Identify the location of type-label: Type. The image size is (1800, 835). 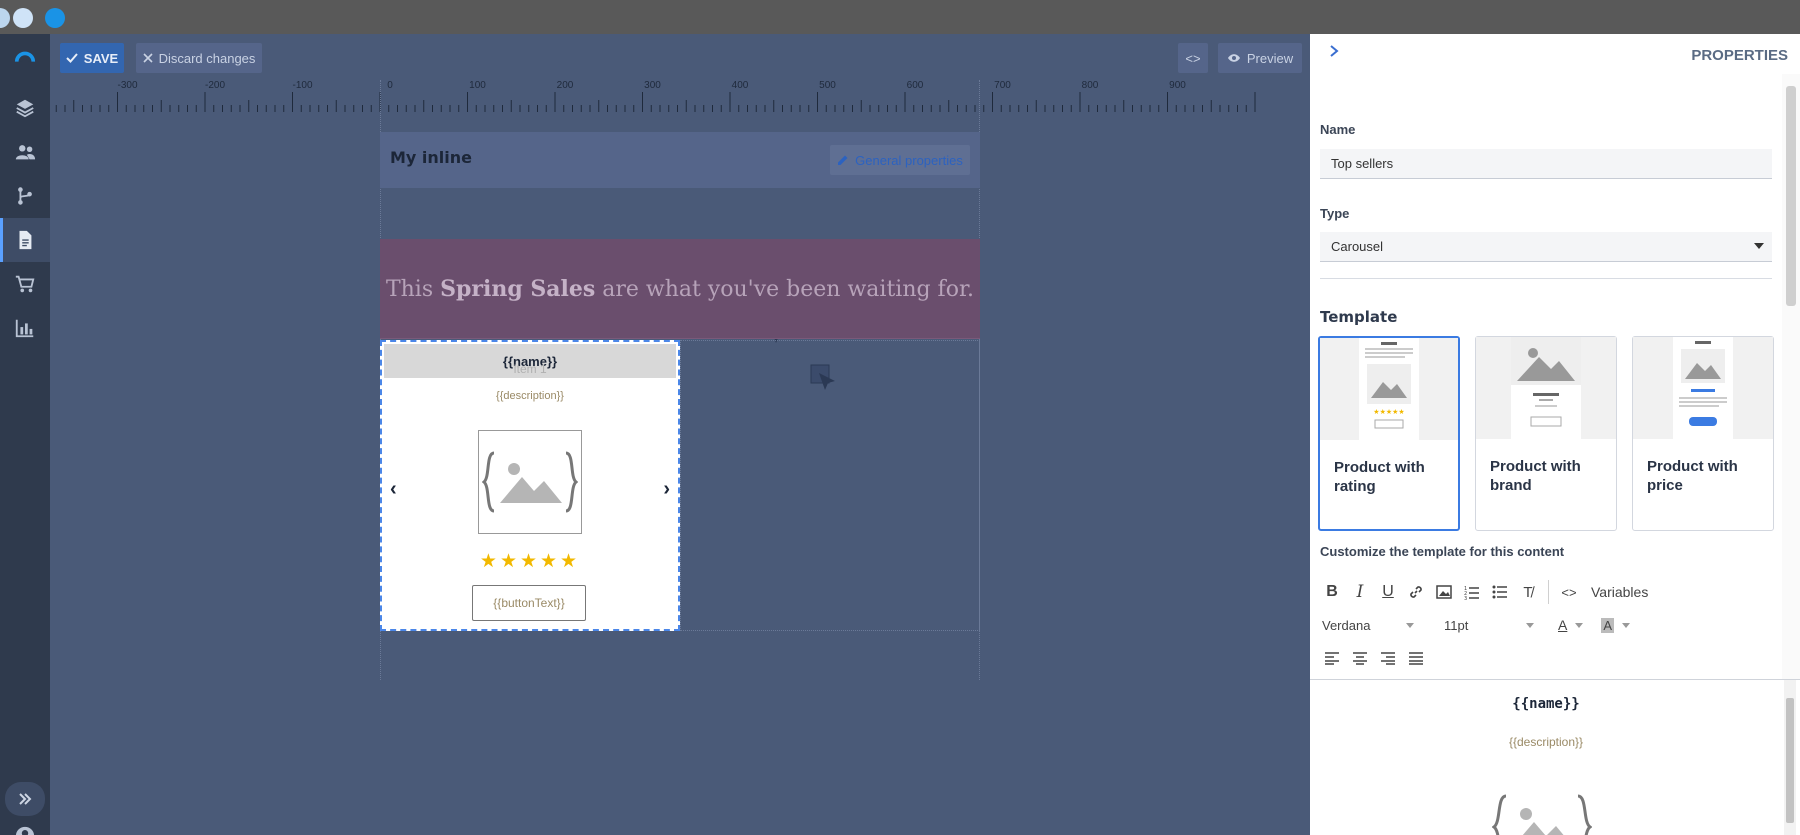
(1335, 213).